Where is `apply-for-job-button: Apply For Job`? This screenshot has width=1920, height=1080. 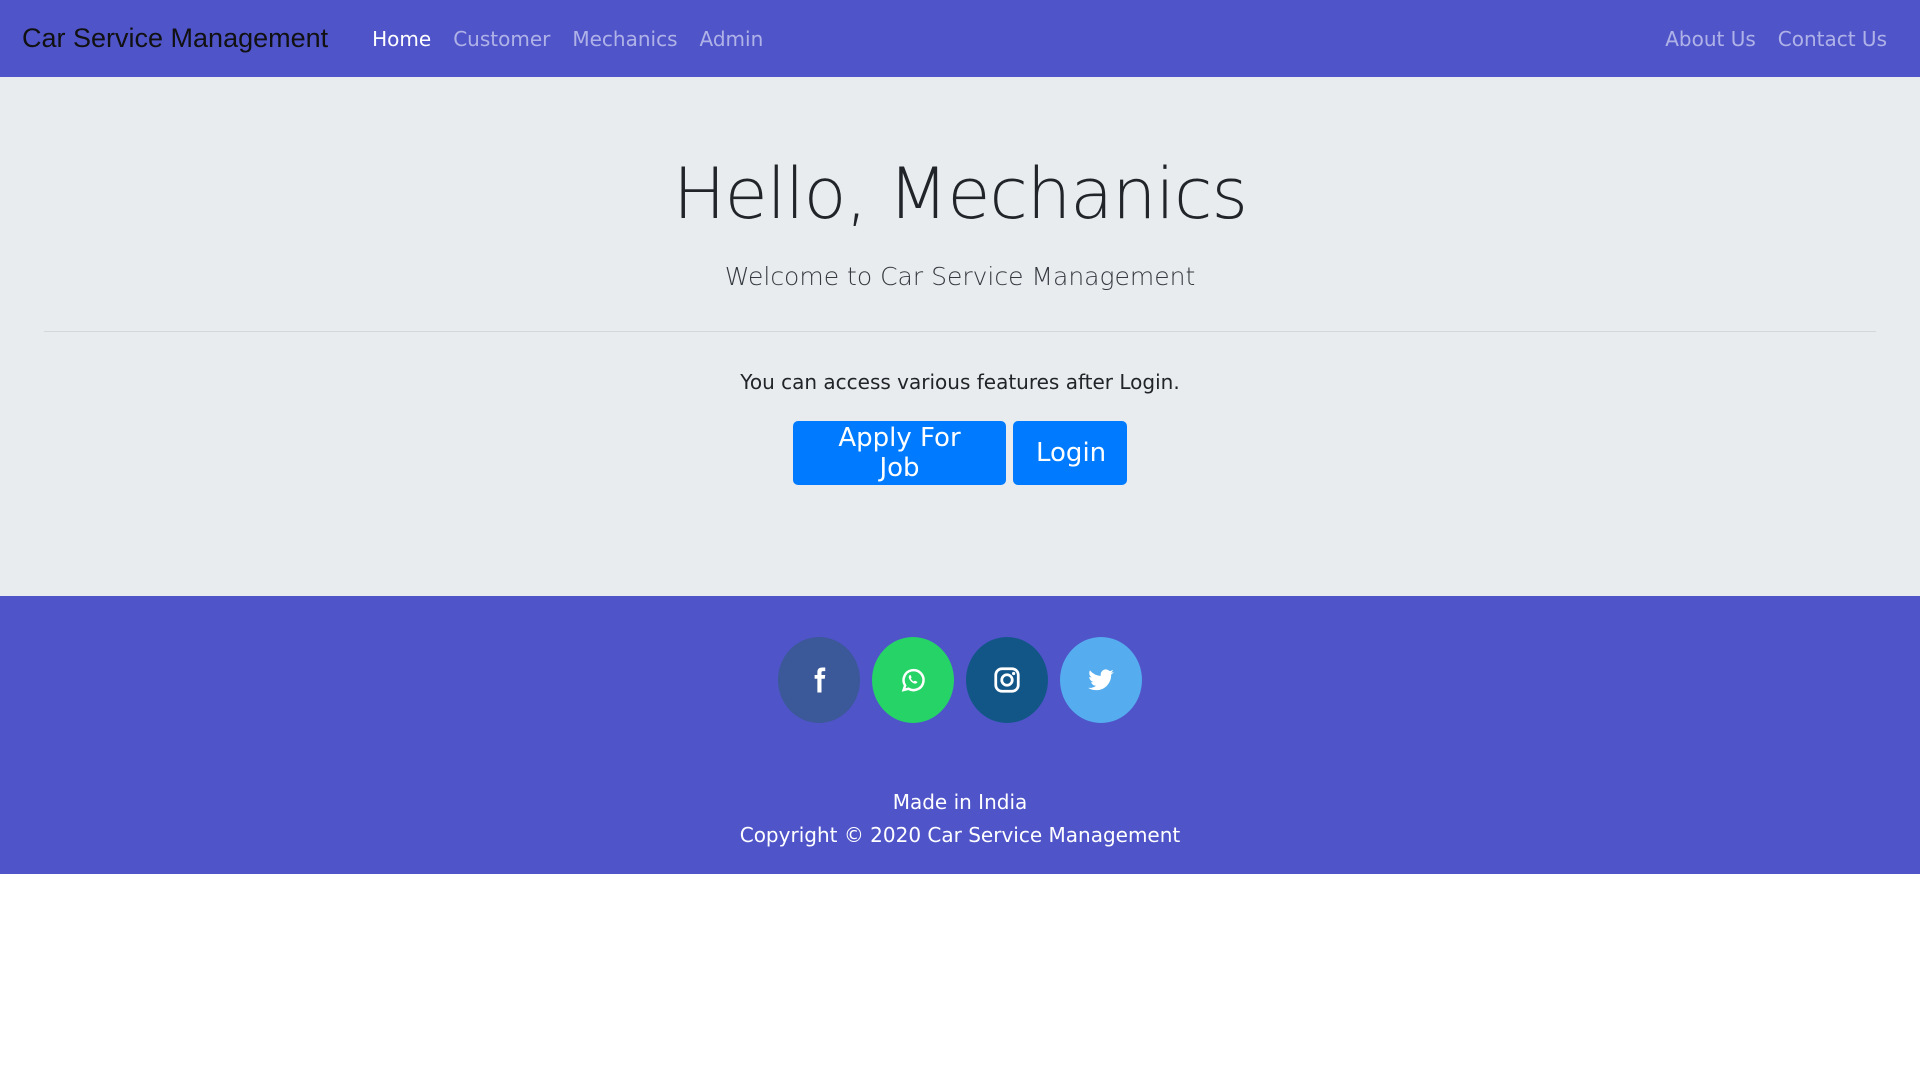 apply-for-job-button: Apply For Job is located at coordinates (899, 453).